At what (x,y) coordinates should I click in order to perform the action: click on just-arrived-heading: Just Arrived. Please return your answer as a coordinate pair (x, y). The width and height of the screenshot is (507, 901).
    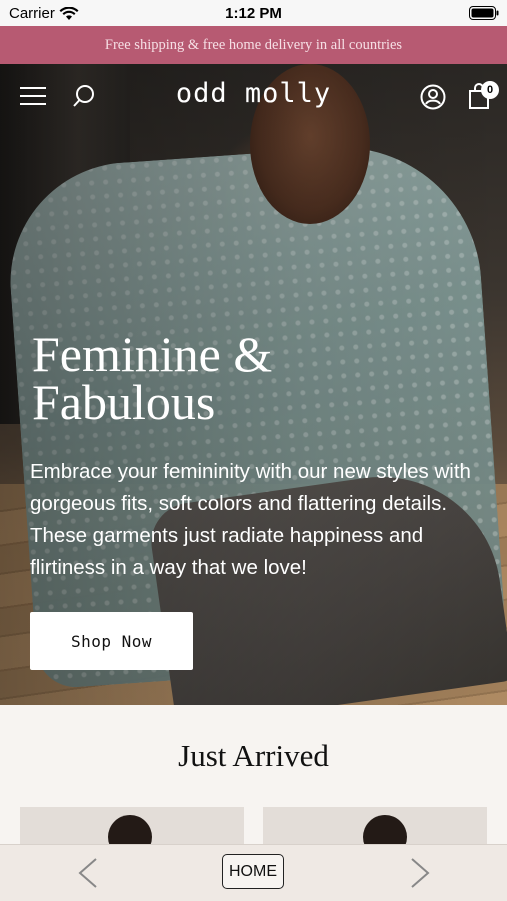
    Looking at the image, I should click on (253, 755).